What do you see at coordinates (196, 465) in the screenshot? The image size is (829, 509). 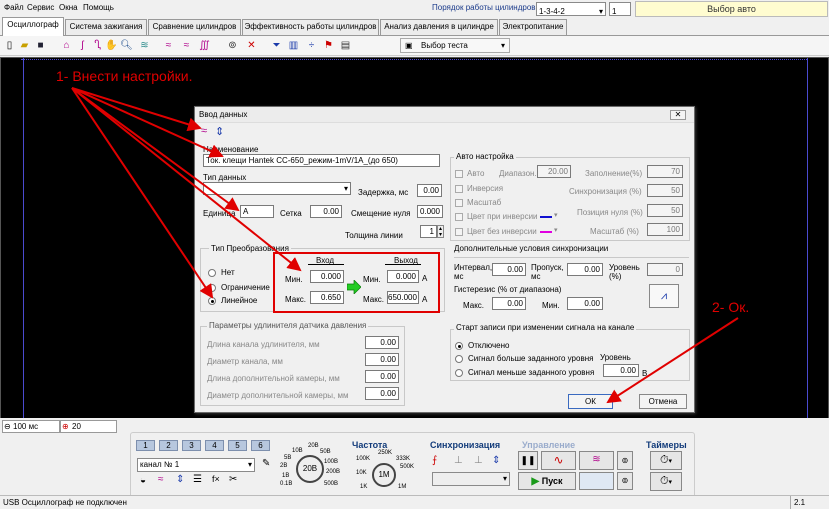 I see `channel-select: канал № 1 ▾` at bounding box center [196, 465].